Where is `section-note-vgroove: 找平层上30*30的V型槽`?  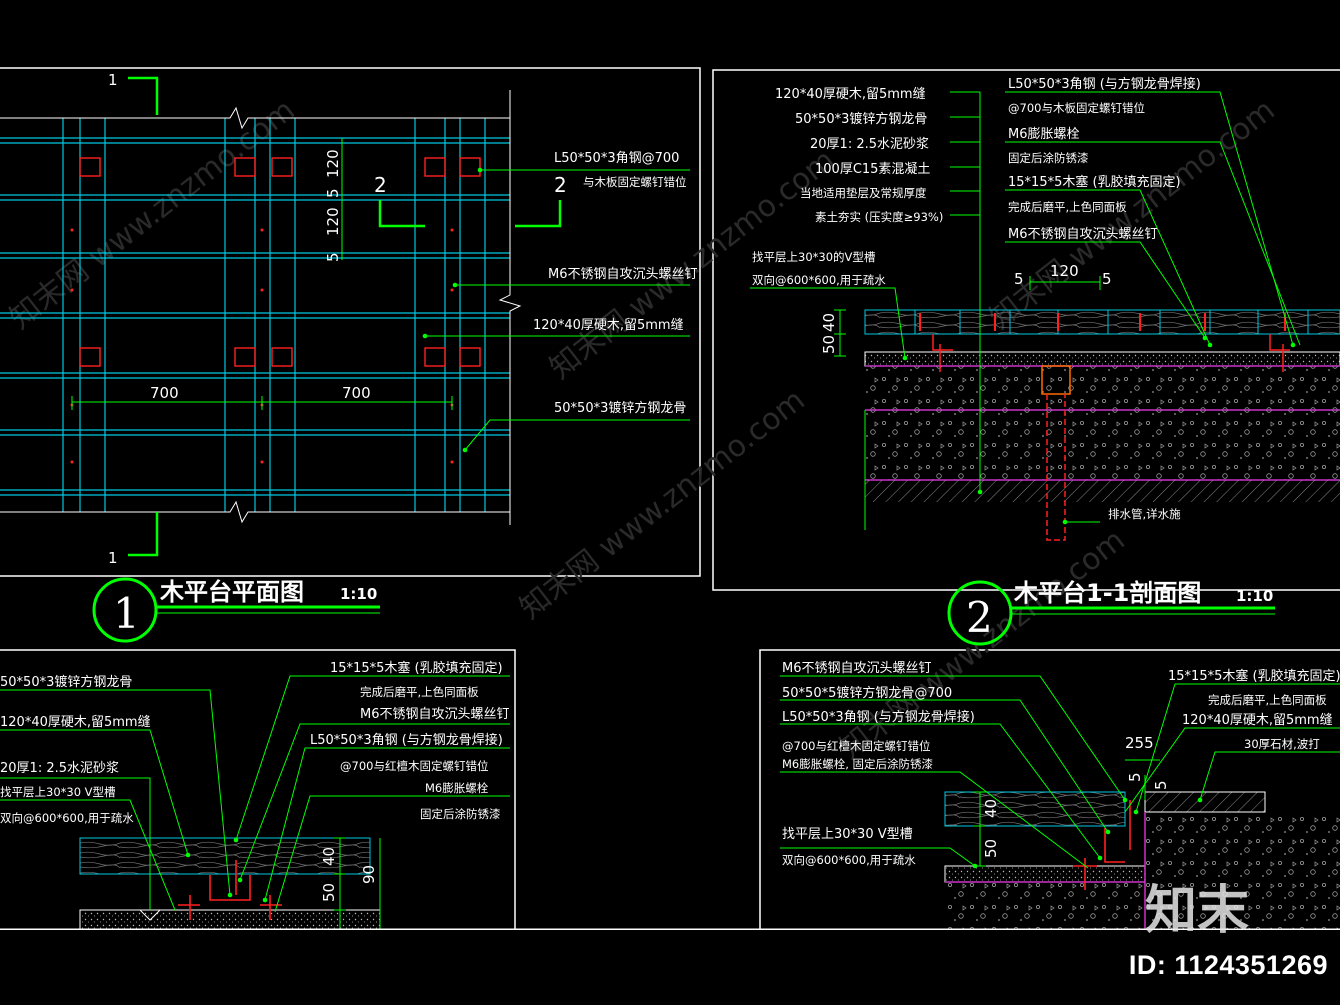
section-note-vgroove: 找平层上30*30的V型槽 is located at coordinates (814, 257).